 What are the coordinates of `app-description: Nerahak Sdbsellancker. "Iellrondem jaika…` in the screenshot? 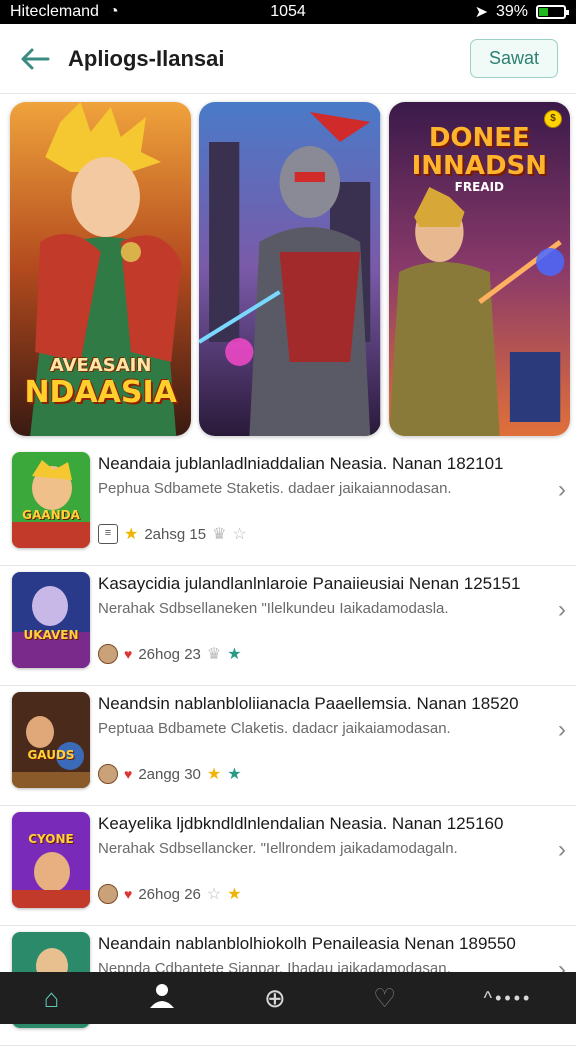 It's located at (278, 848).